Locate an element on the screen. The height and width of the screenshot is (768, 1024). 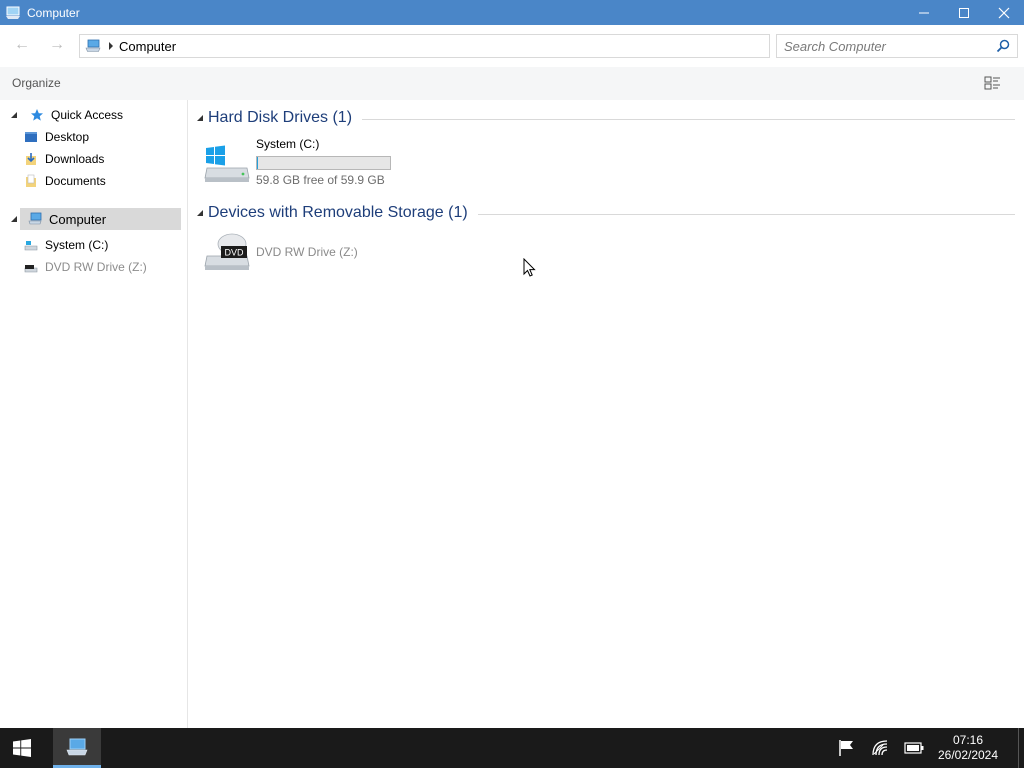
window-title: Computer is located at coordinates (53, 12).